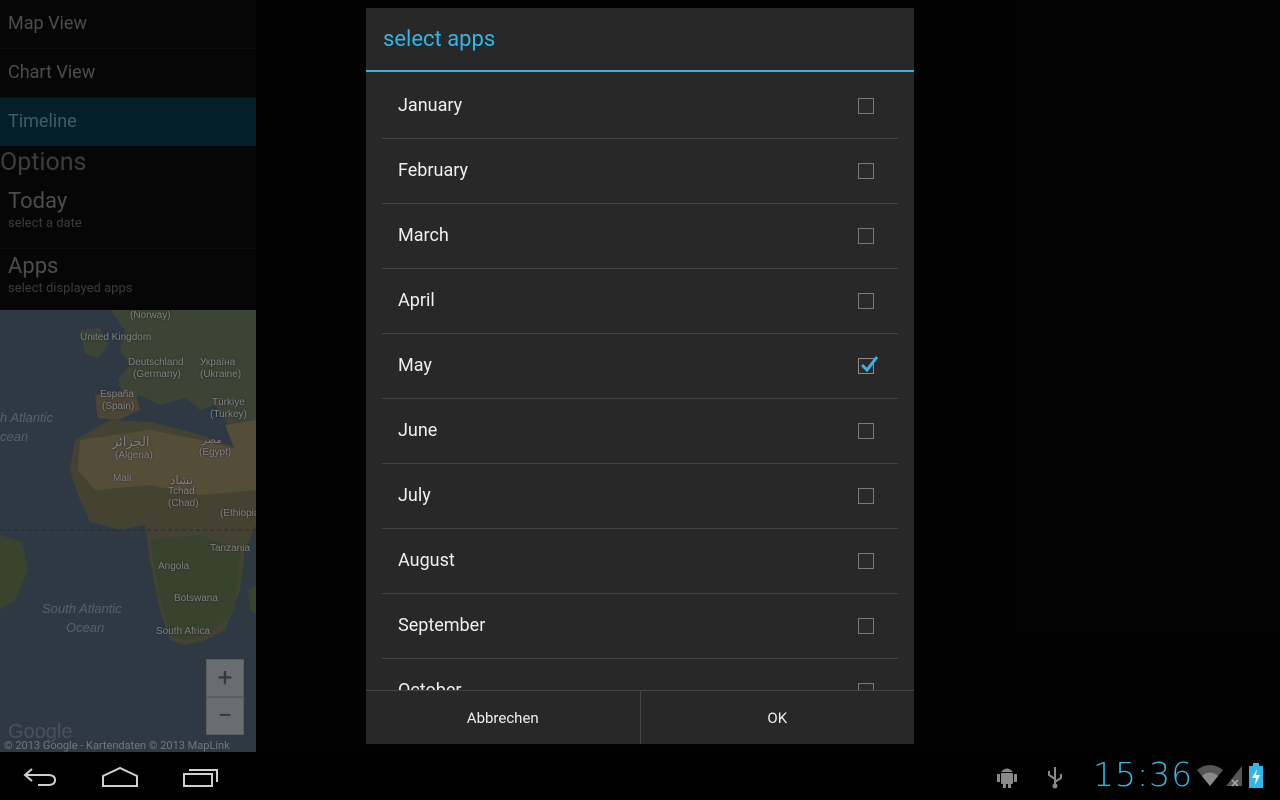  What do you see at coordinates (1234, 776) in the screenshot?
I see `signal-icon` at bounding box center [1234, 776].